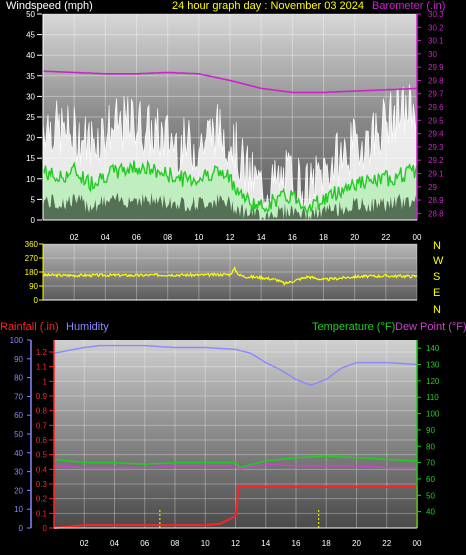  I want to click on rain-tick-label: 0.8, so click(42, 411).